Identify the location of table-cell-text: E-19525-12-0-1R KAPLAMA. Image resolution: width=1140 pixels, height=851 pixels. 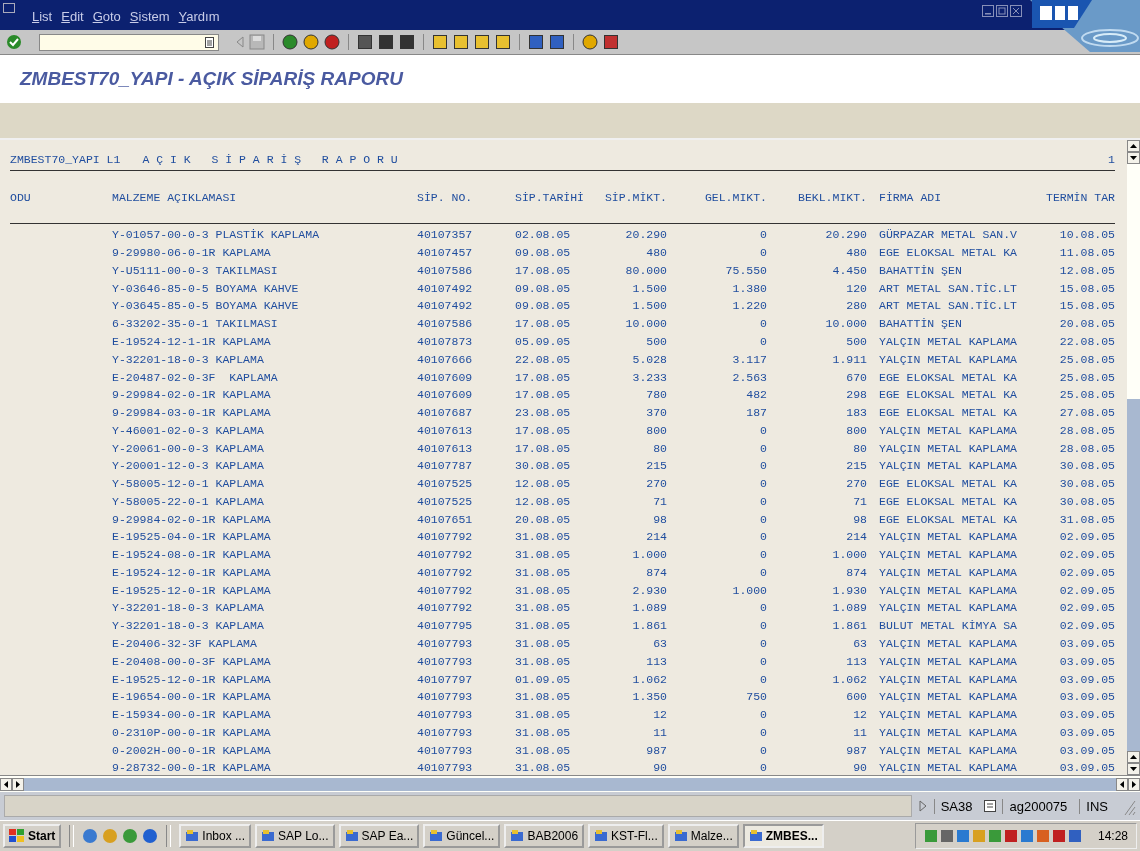
(192, 679).